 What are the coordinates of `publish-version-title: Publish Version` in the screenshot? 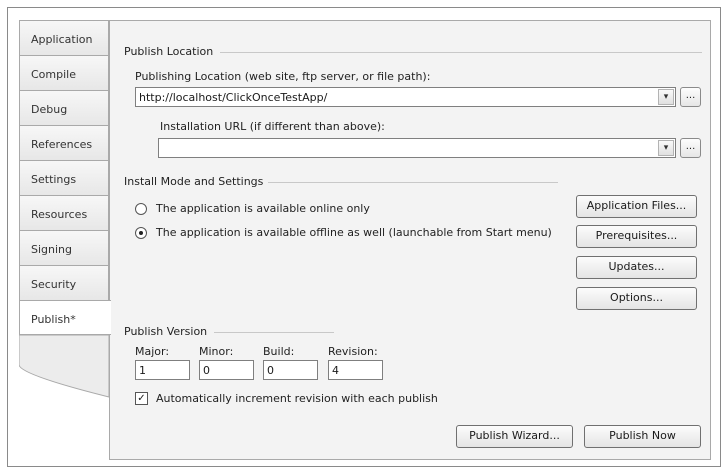 It's located at (166, 331).